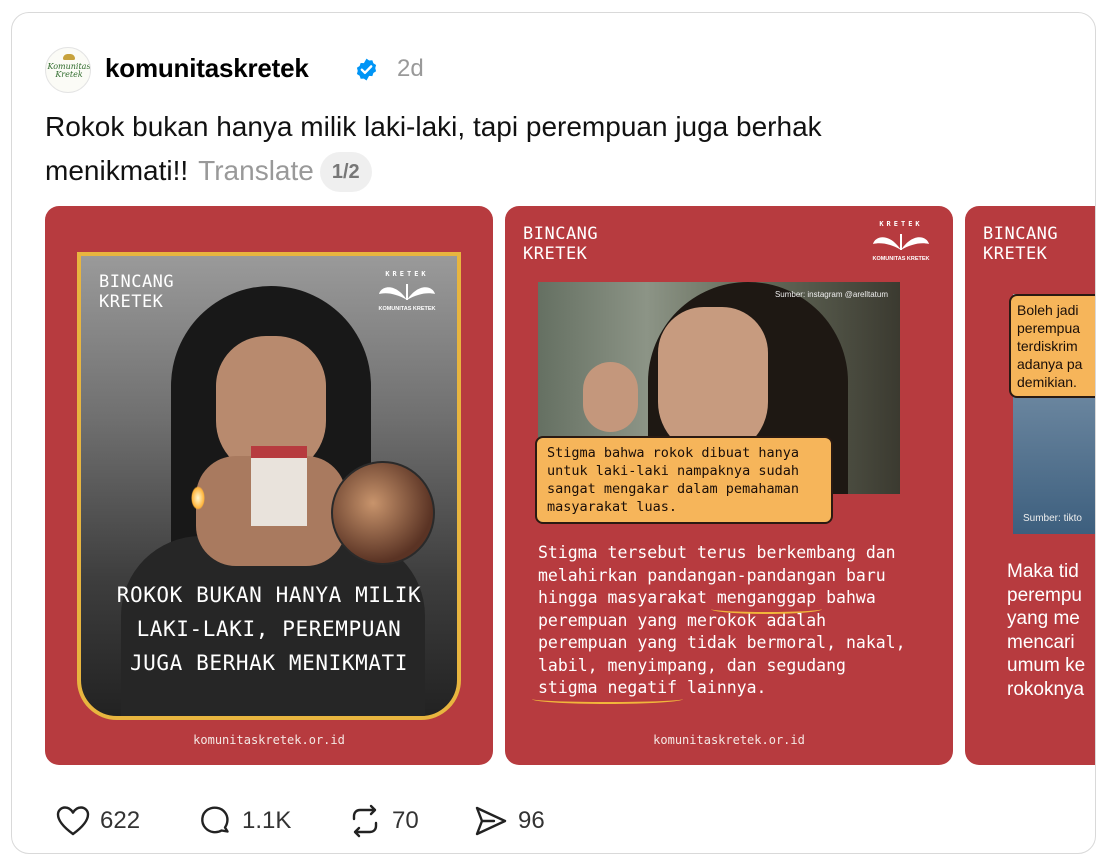  What do you see at coordinates (722, 687) in the screenshot?
I see `slide2-body-text: lainnya.` at bounding box center [722, 687].